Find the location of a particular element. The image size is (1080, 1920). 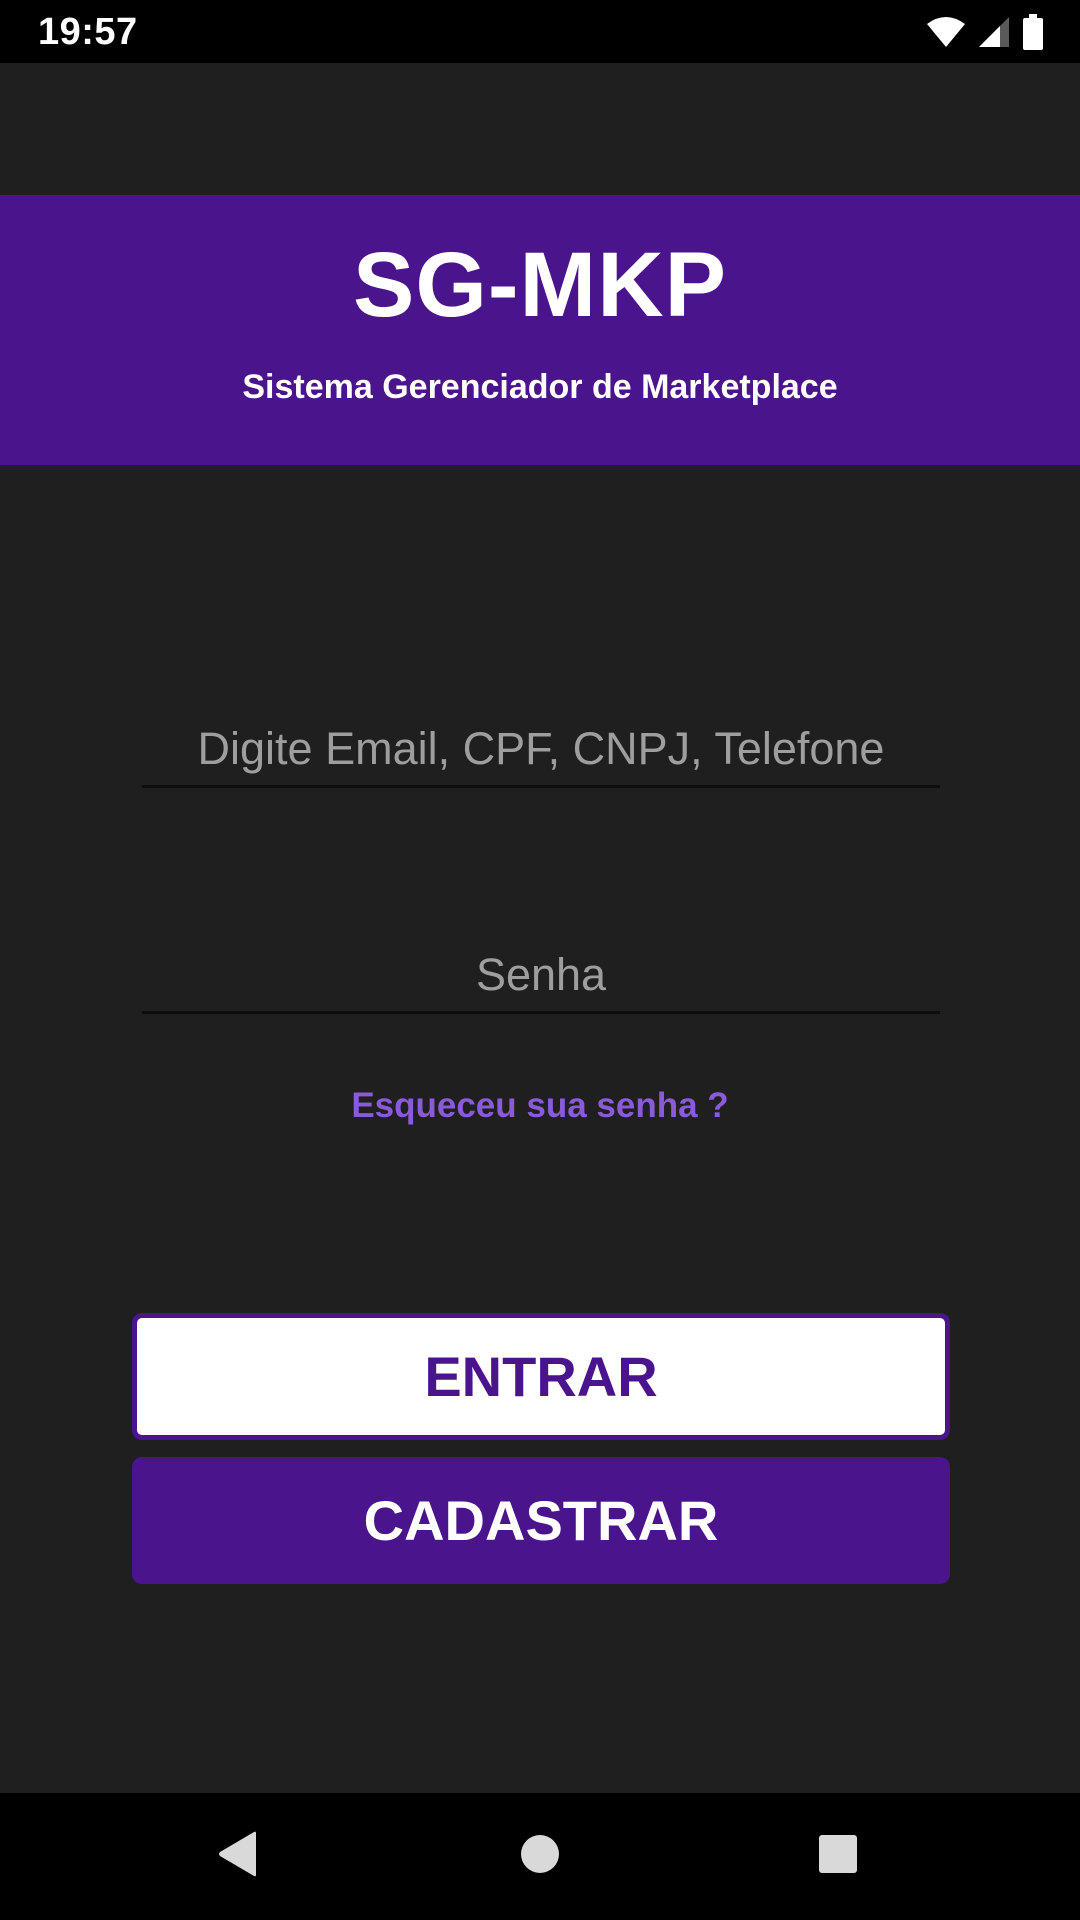

navigation-bar is located at coordinates (540, 1856).